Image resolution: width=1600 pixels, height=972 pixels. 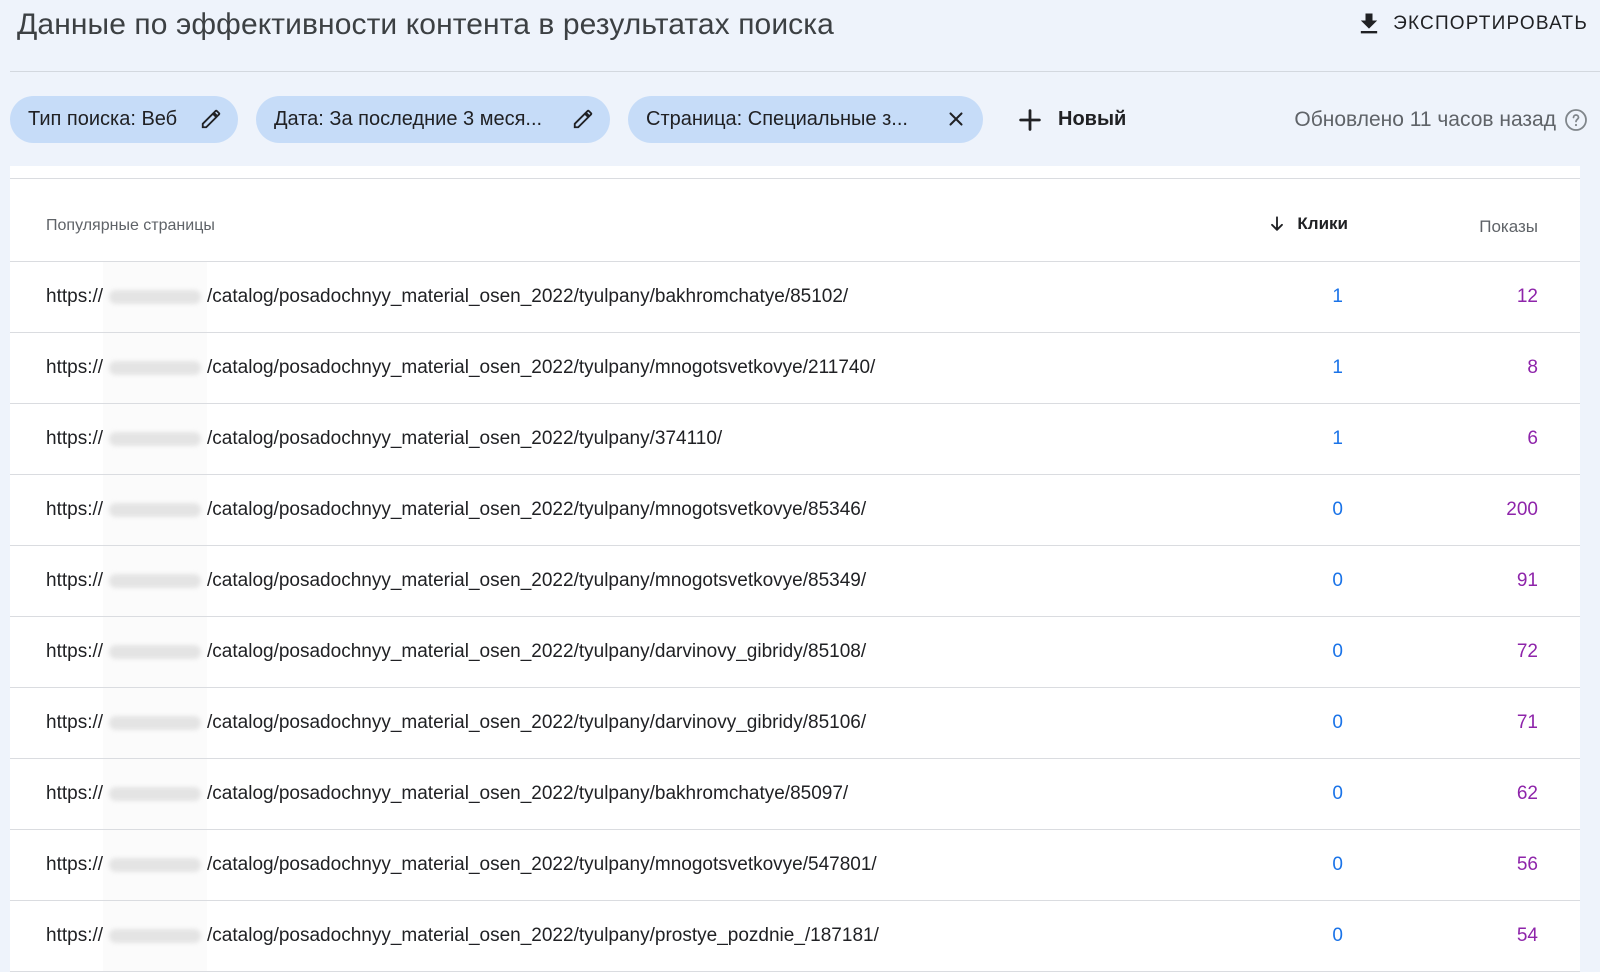 I want to click on export-button: ЭКСПОРТИРОВАТЬ, so click(x=1471, y=24).